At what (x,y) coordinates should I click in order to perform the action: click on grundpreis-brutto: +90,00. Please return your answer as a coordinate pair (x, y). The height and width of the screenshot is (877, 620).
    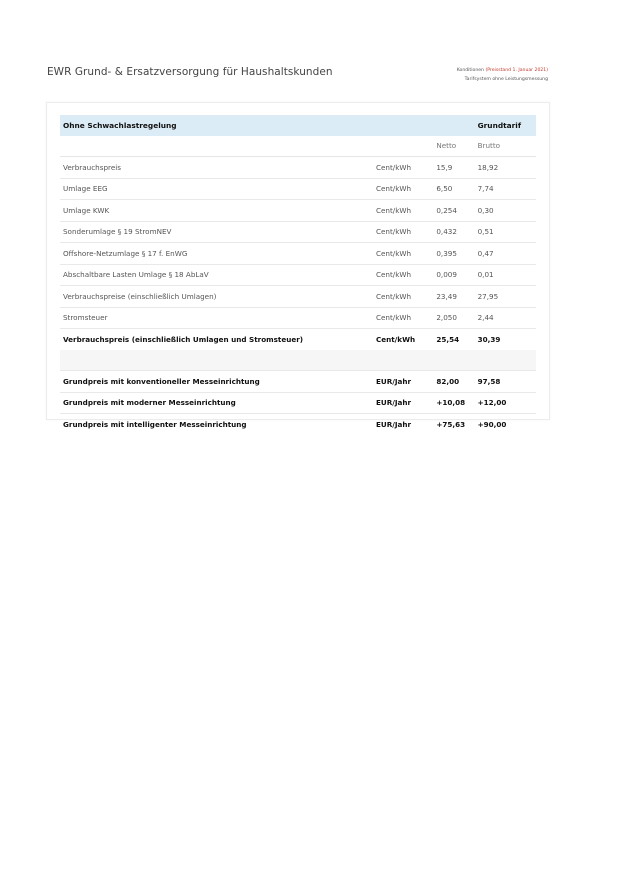
    Looking at the image, I should click on (492, 424).